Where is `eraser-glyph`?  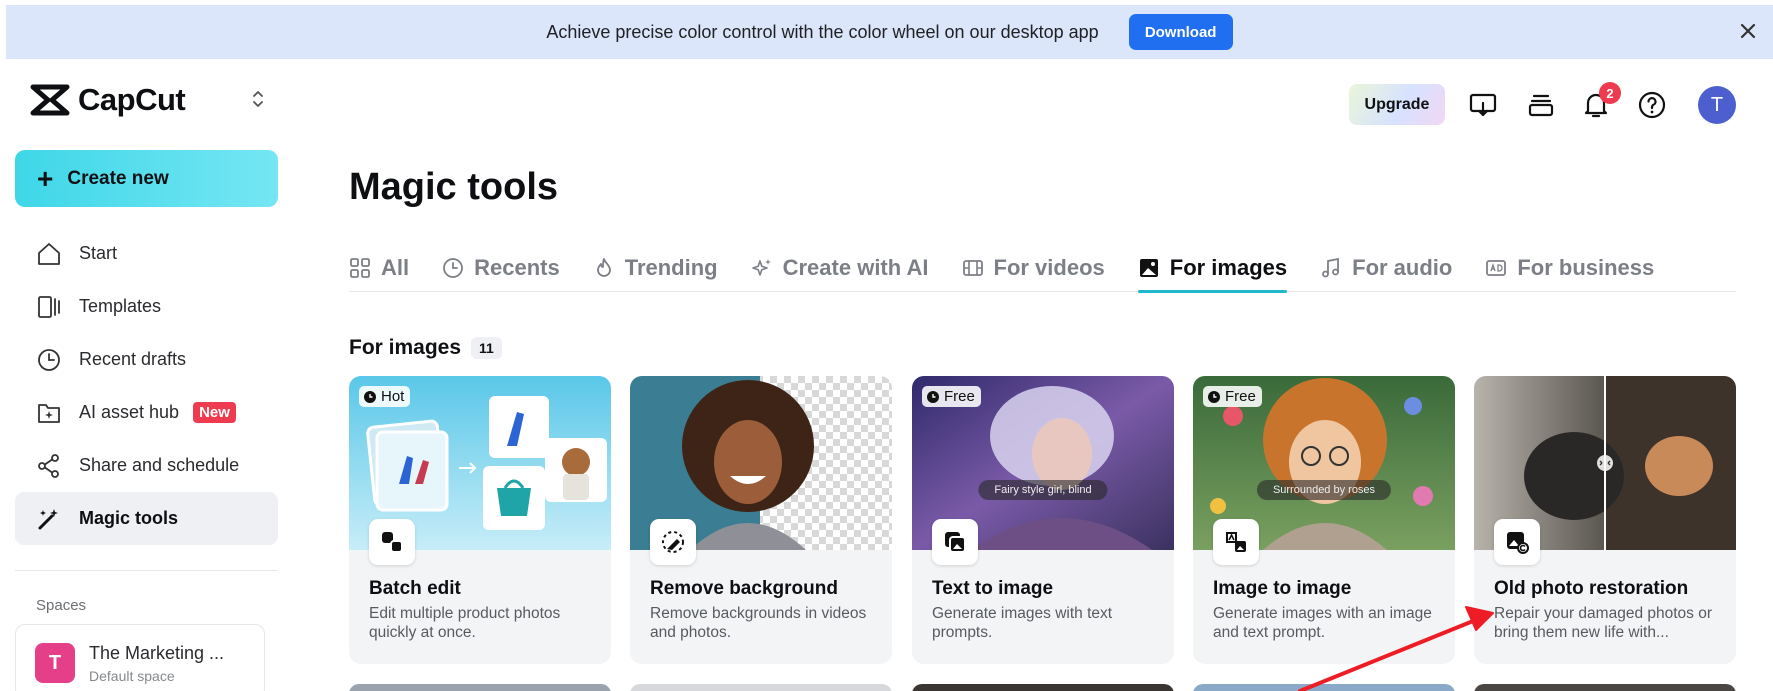
eraser-glyph is located at coordinates (673, 542).